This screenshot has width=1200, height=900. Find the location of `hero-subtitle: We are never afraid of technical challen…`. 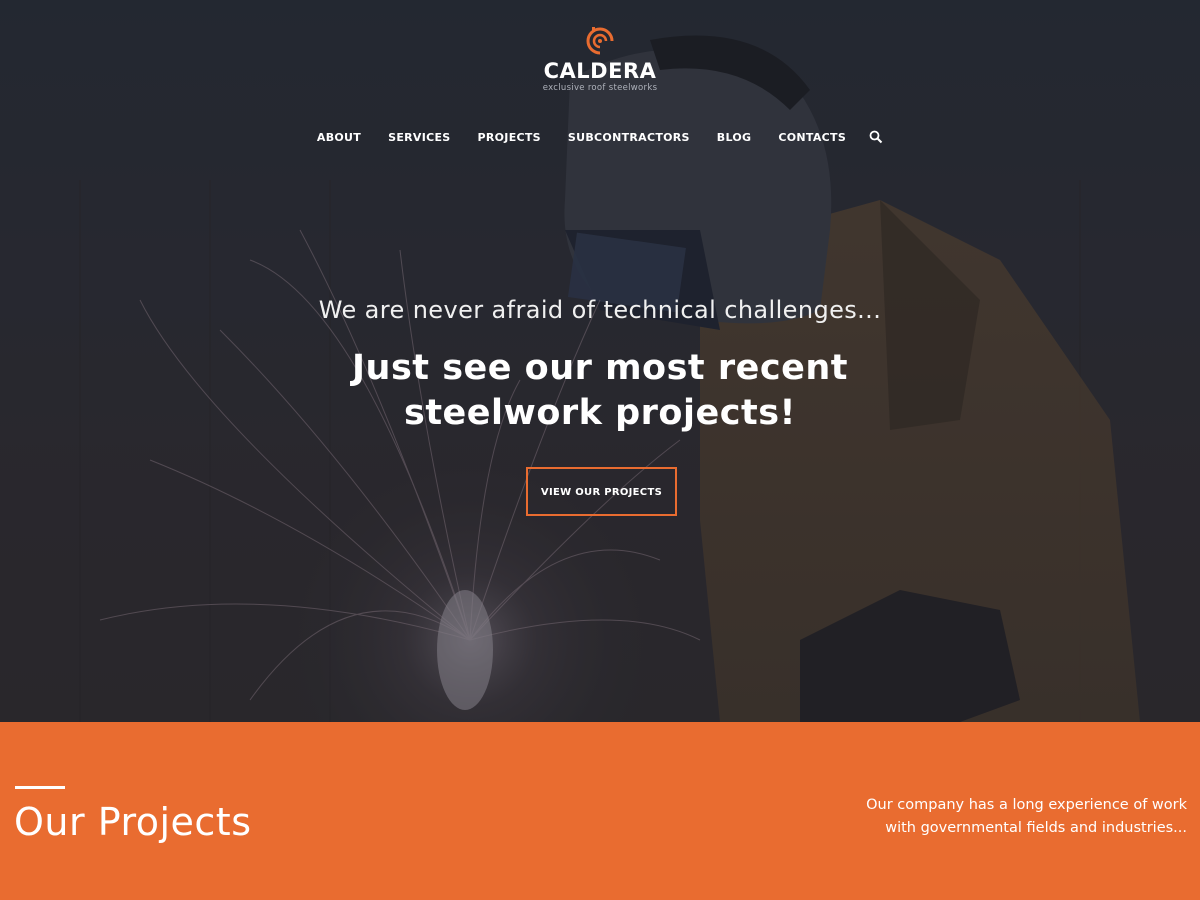

hero-subtitle: We are never afraid of technical challen… is located at coordinates (600, 310).